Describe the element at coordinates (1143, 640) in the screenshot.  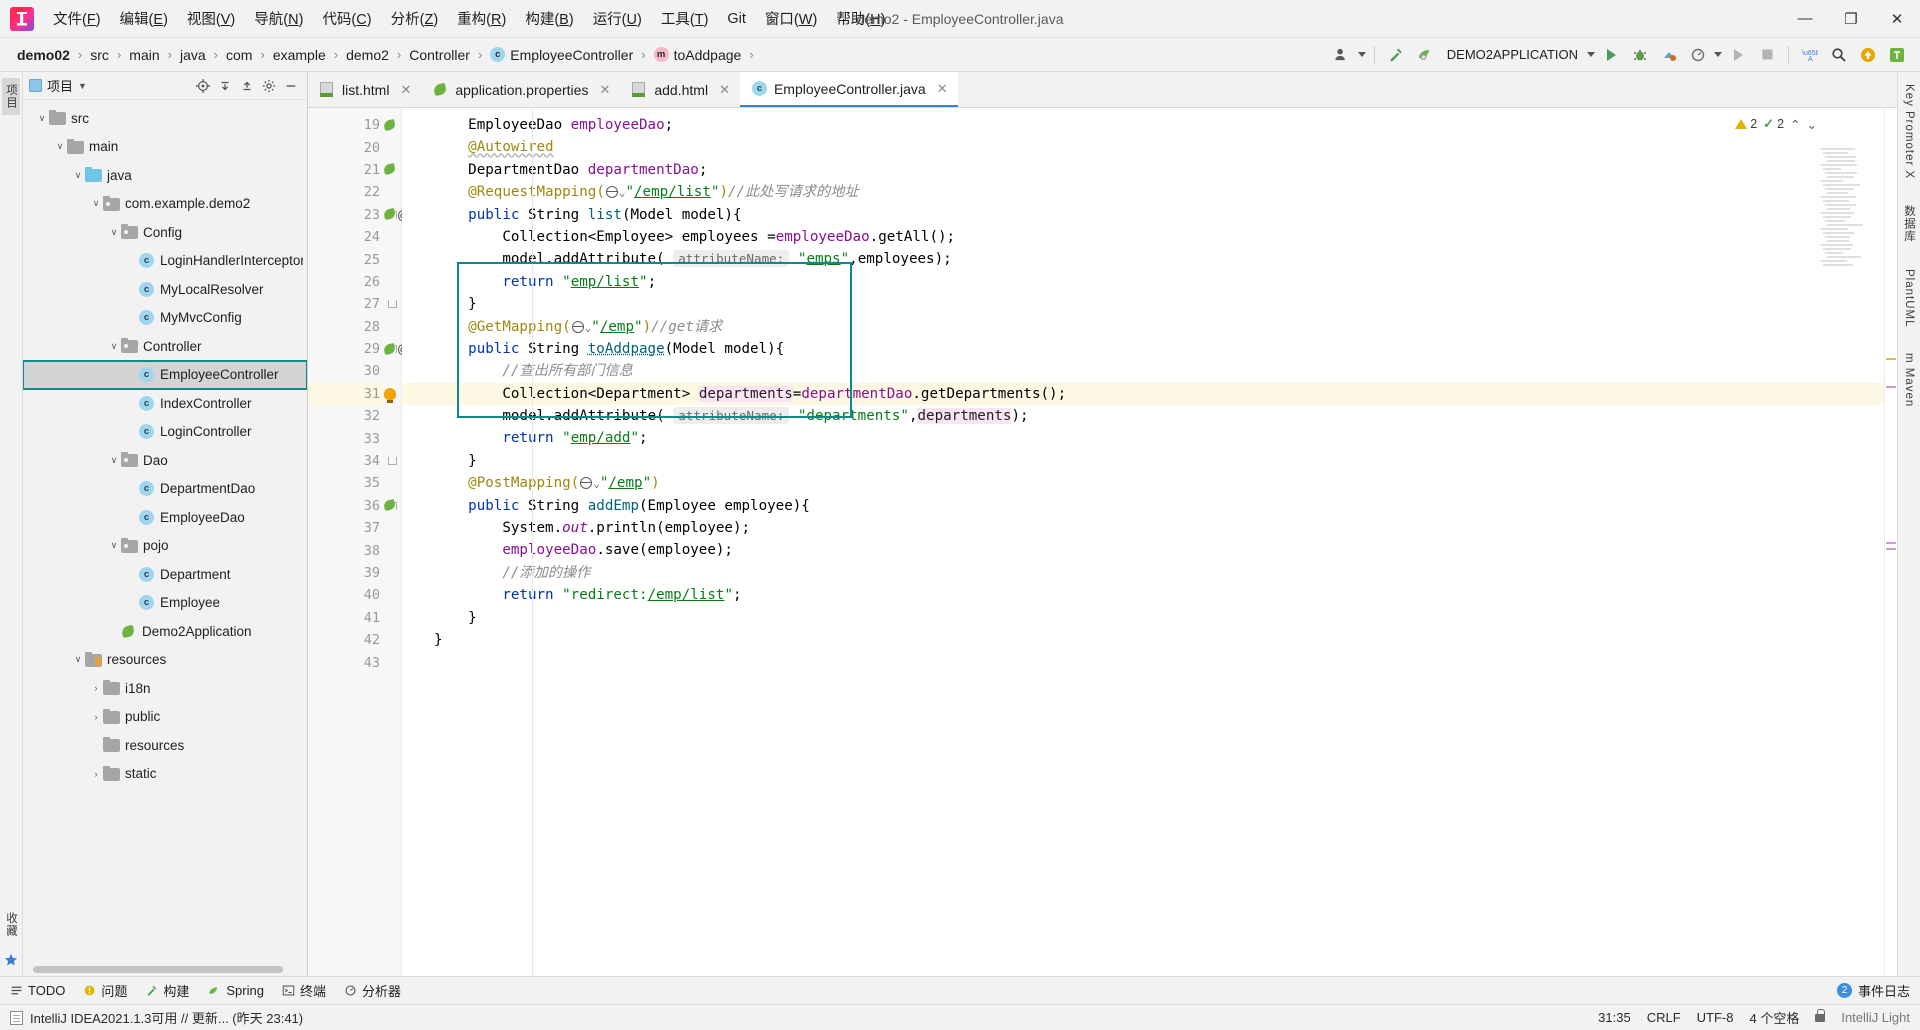
I see `code-line-42: }` at that location.